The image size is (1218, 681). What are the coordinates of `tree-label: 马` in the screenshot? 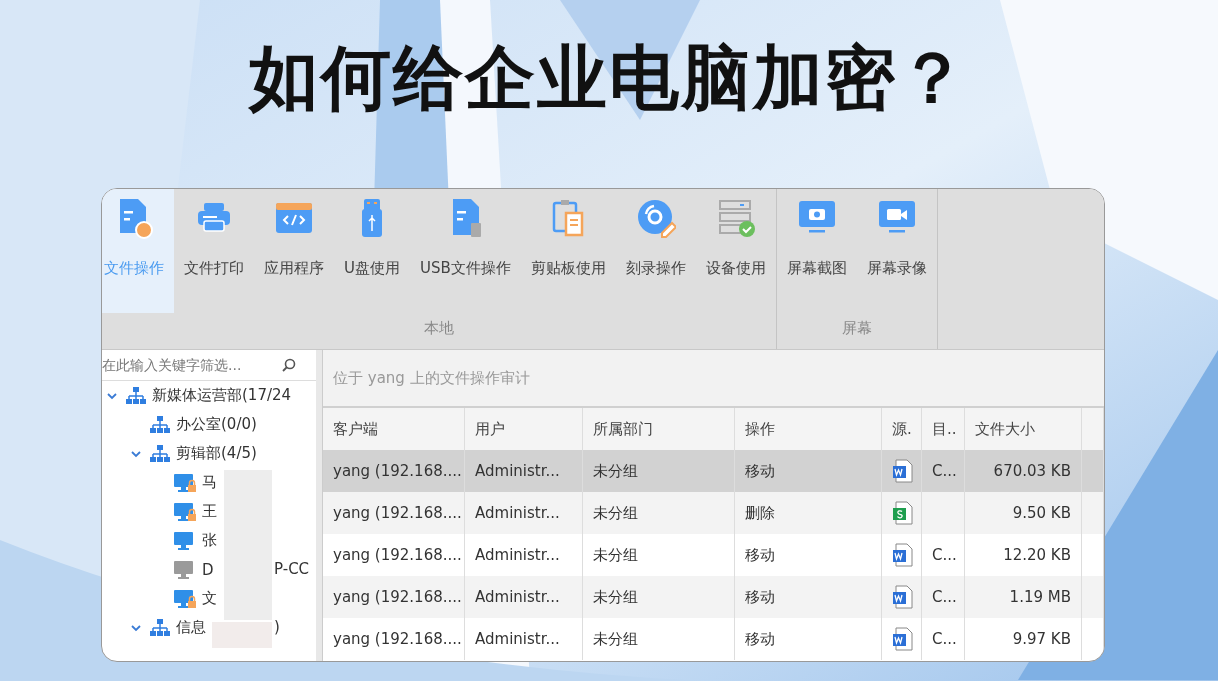 It's located at (209, 482).